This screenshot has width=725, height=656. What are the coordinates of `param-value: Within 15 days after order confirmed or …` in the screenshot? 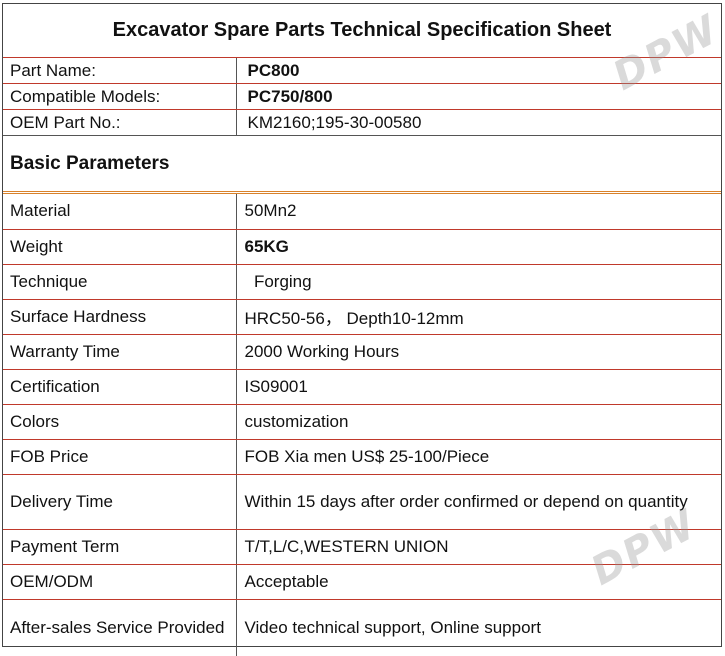 It's located at (478, 502).